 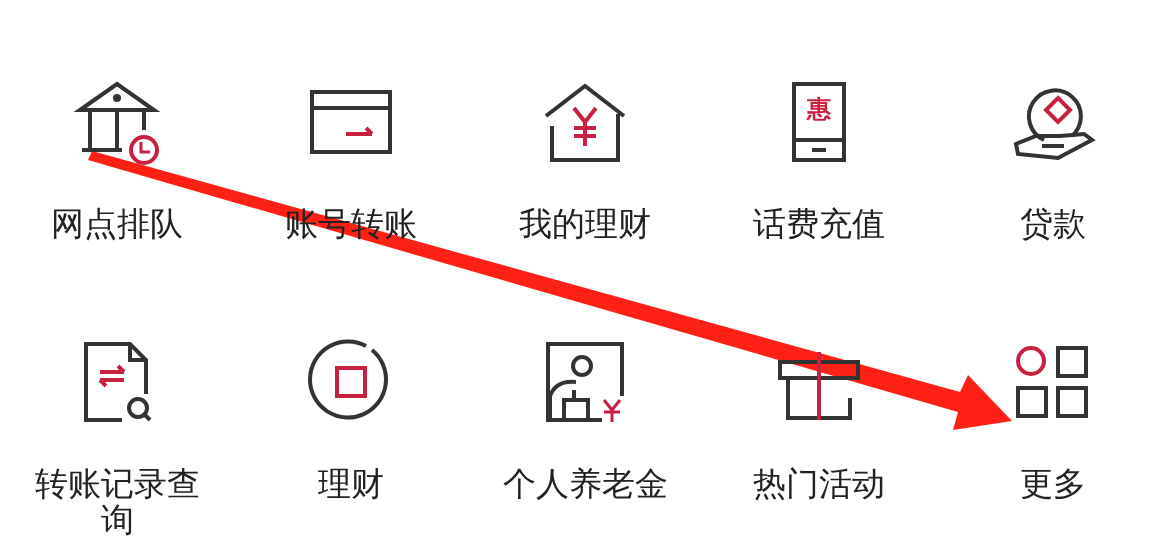 What do you see at coordinates (351, 481) in the screenshot?
I see `menu-item-label: 理财` at bounding box center [351, 481].